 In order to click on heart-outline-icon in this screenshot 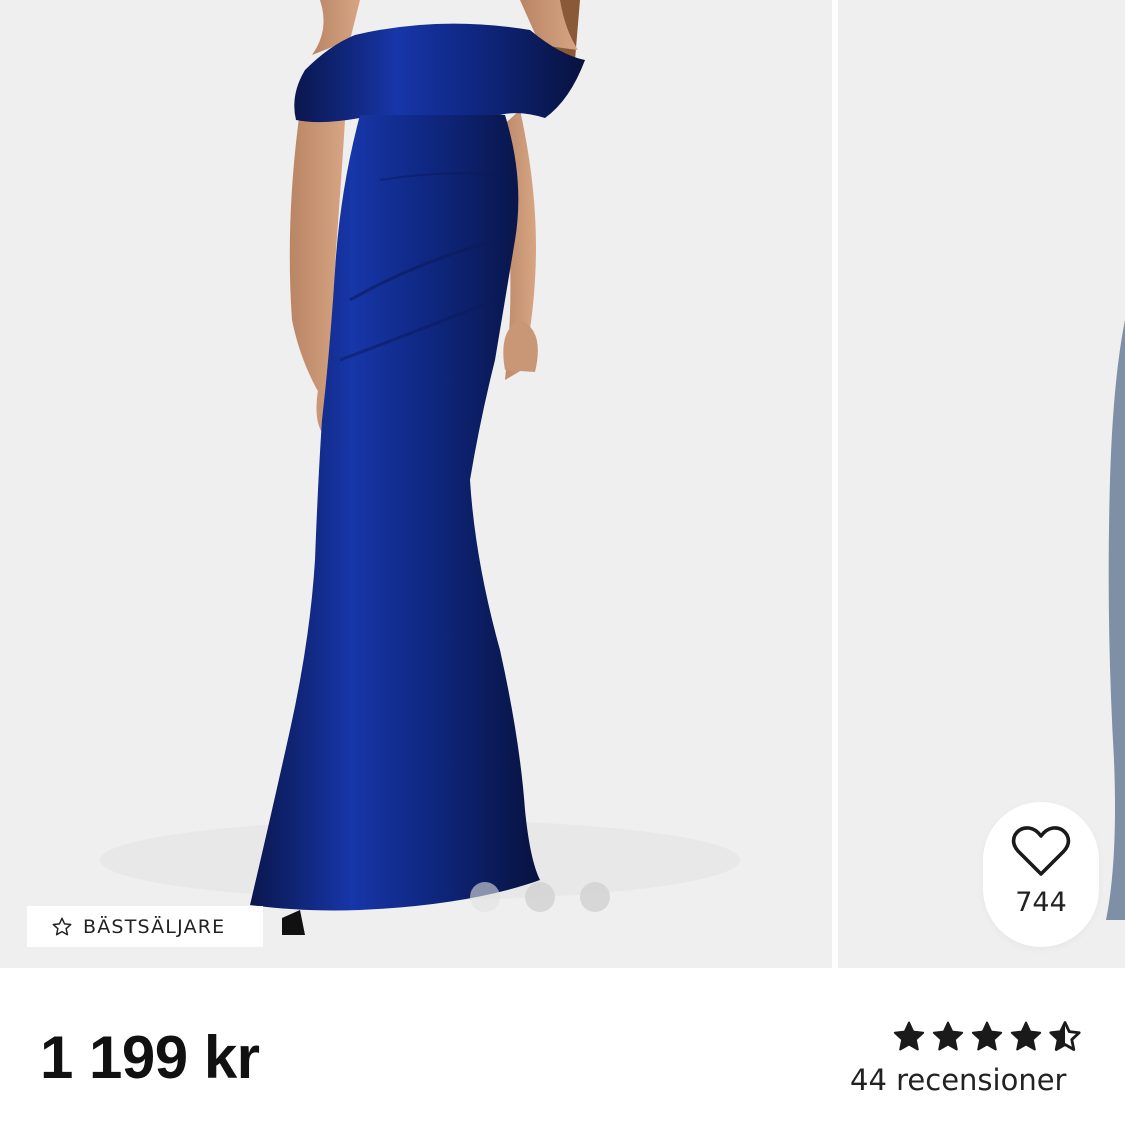, I will do `click(1041, 851)`.